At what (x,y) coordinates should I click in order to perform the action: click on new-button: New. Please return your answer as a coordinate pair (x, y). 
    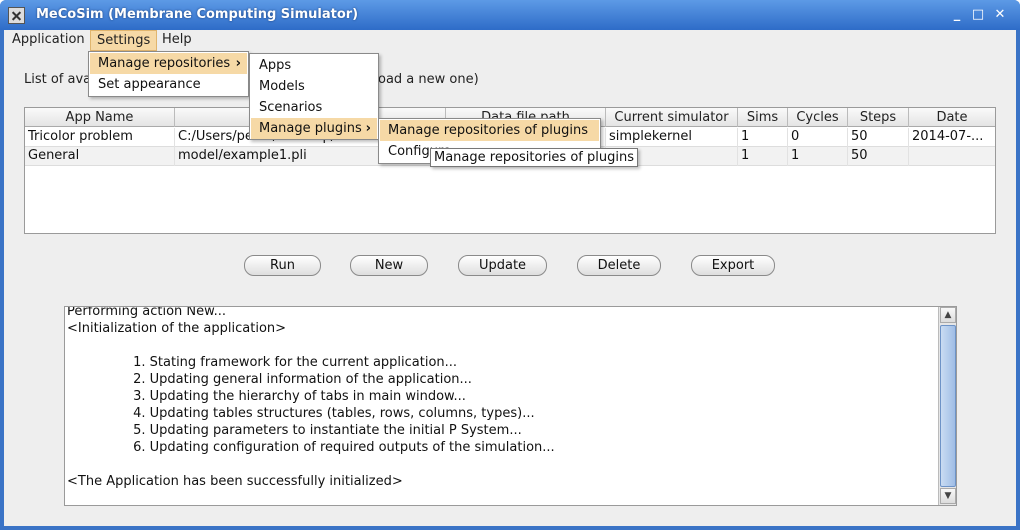
    Looking at the image, I should click on (389, 265).